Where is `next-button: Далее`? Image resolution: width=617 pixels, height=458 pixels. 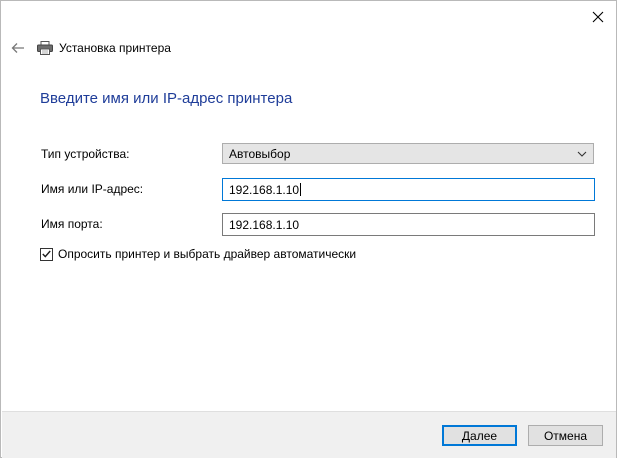 next-button: Далее is located at coordinates (479, 435).